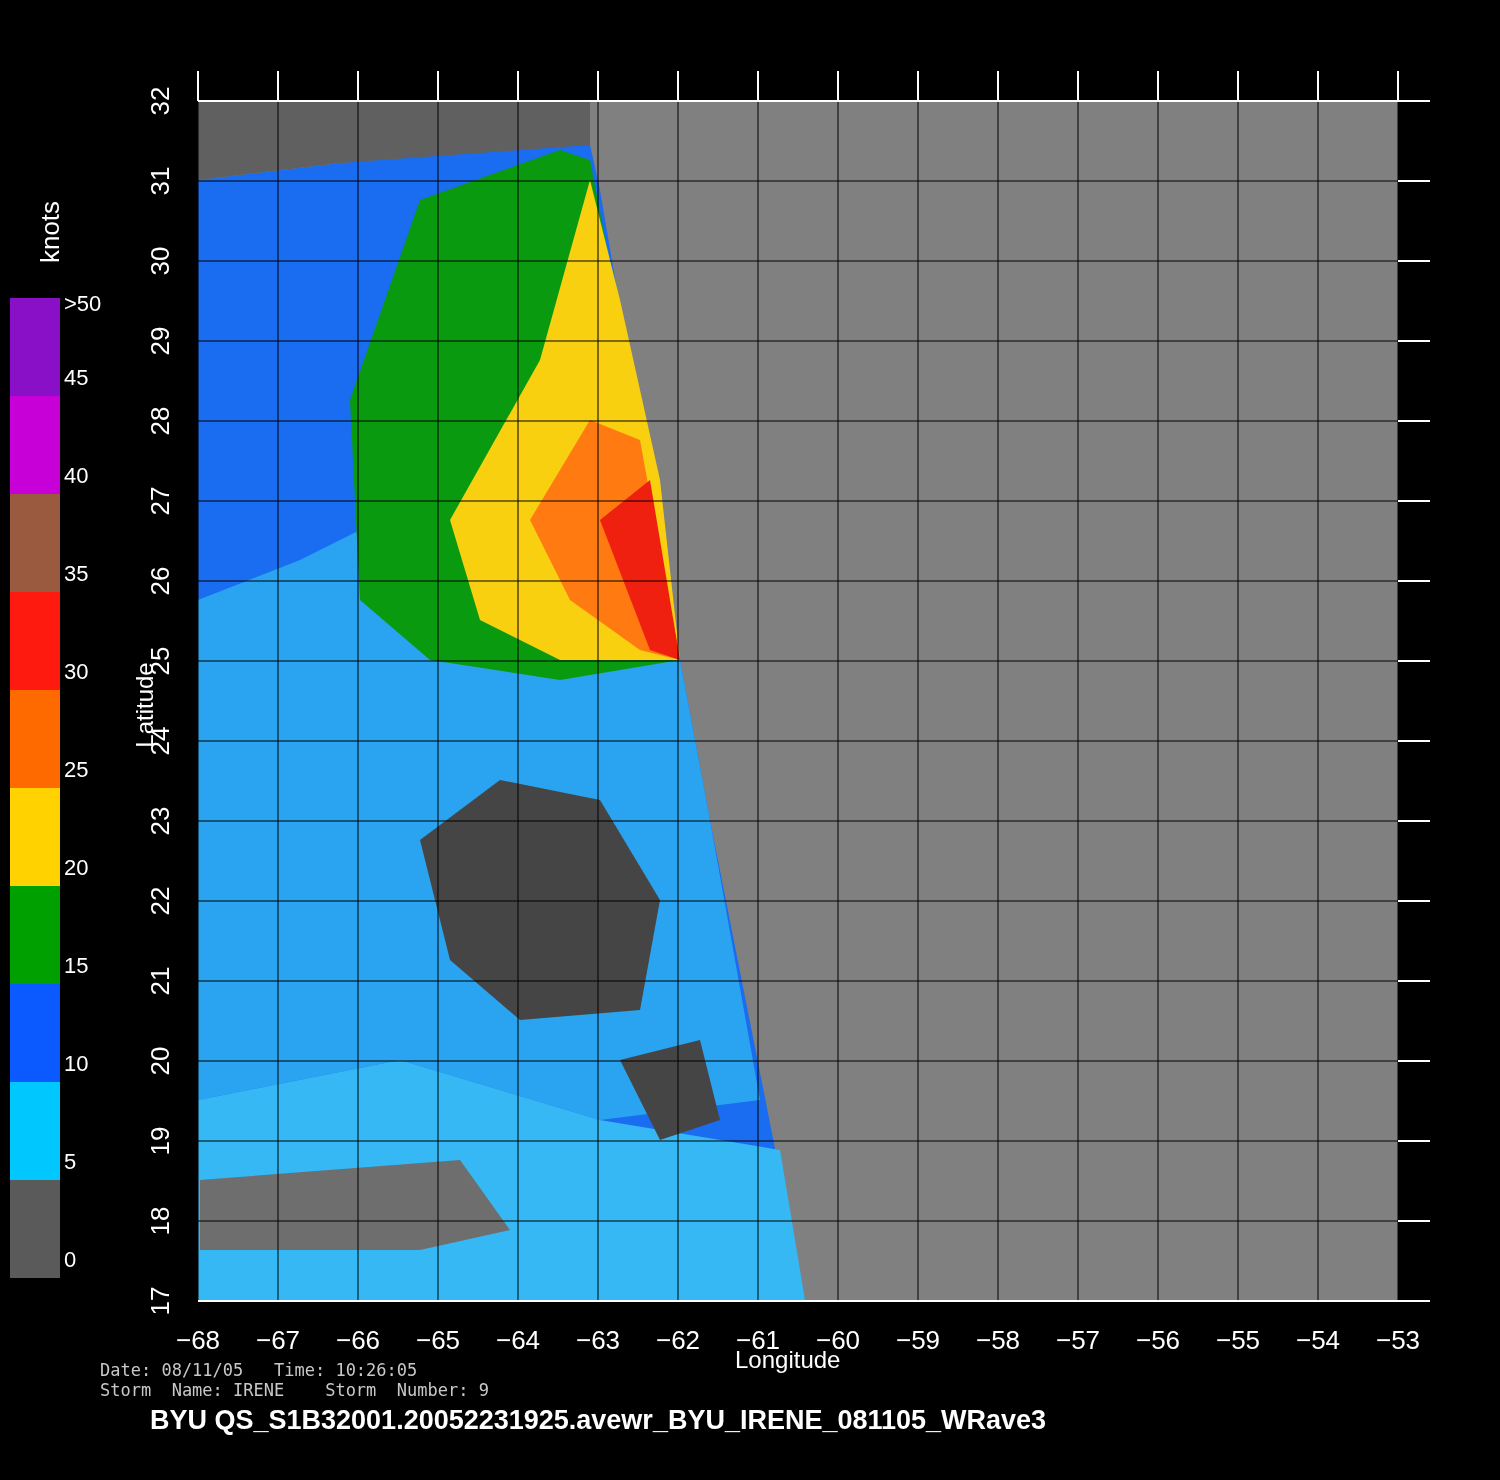 This screenshot has width=1500, height=1480. Describe the element at coordinates (160, 261) in the screenshot. I see `latitude-tick-label: 30` at that location.